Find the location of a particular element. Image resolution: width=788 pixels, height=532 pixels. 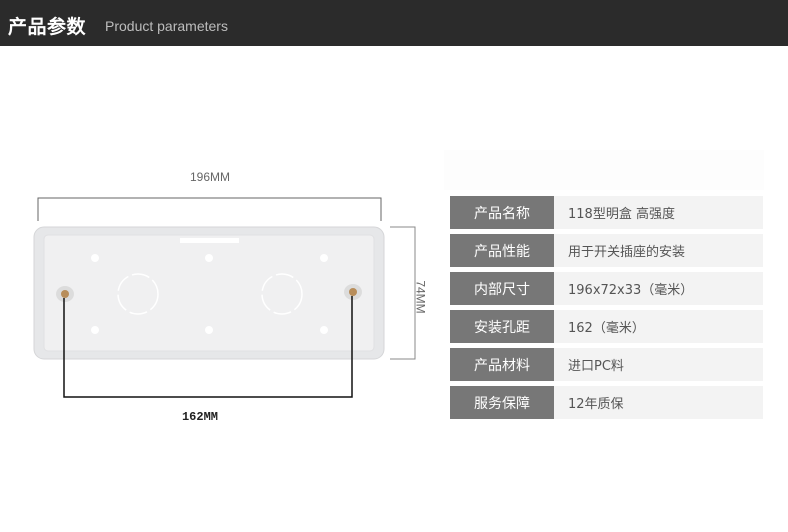

param-value: 118型明盒 高强度 is located at coordinates (658, 212).